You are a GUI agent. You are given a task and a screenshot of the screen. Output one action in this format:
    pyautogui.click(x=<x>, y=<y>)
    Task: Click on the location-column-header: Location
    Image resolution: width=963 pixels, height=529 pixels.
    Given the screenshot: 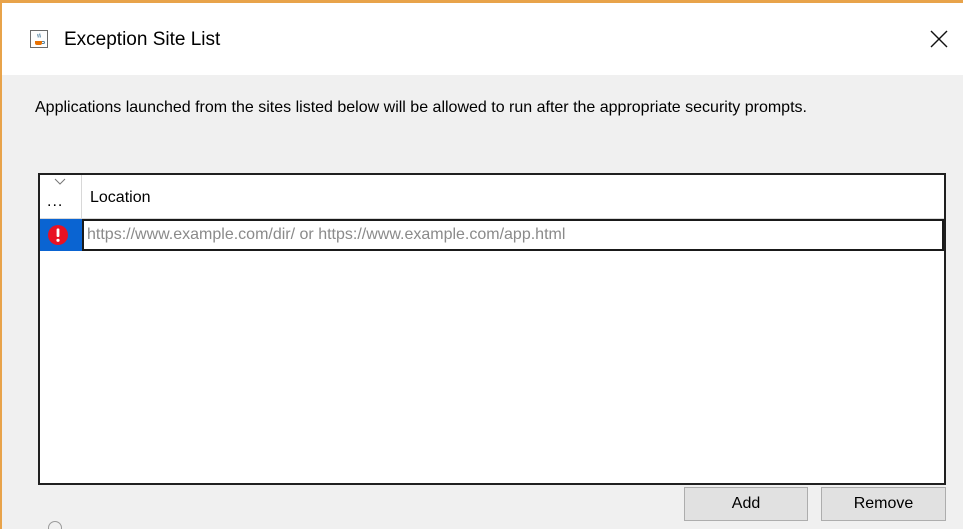 What is the action you would take?
    pyautogui.click(x=120, y=198)
    